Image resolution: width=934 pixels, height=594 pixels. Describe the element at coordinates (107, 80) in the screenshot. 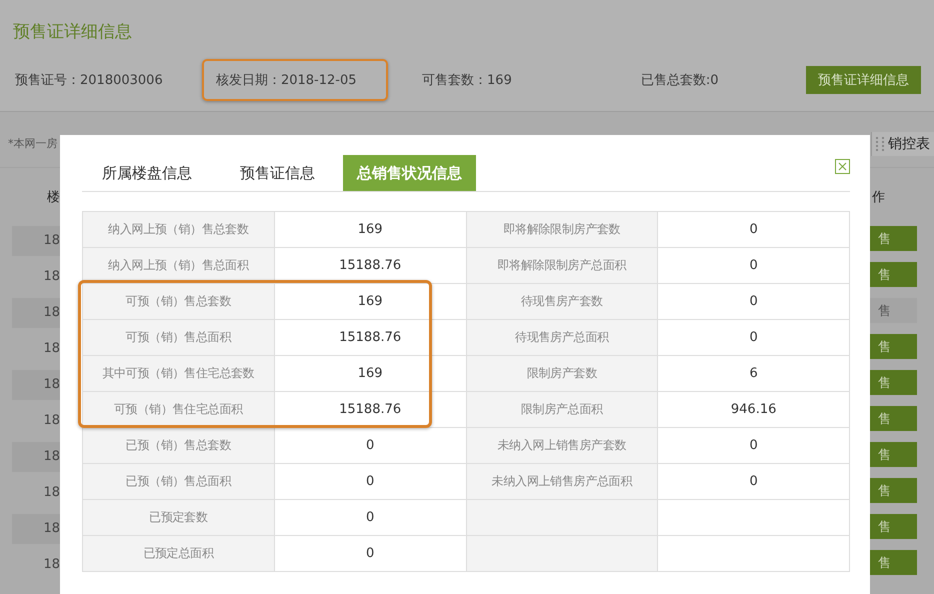

I see `info-field: 预售证号：2018003006` at that location.